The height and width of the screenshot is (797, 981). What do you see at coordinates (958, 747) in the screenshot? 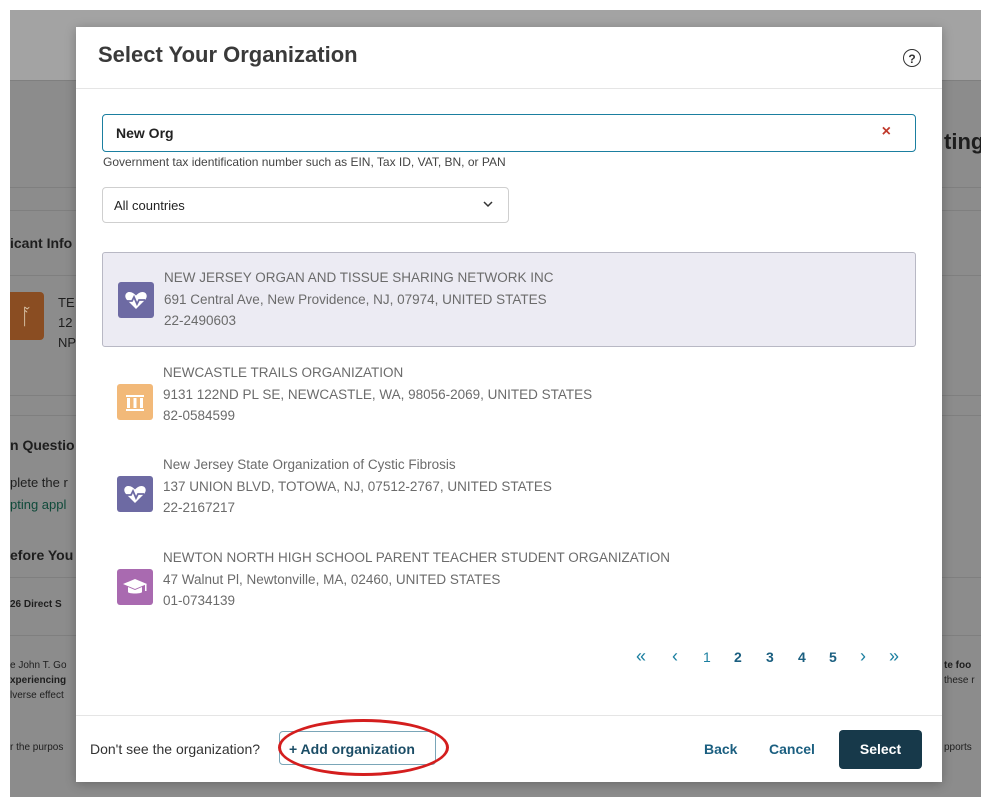
I see `bg-text: pports` at bounding box center [958, 747].